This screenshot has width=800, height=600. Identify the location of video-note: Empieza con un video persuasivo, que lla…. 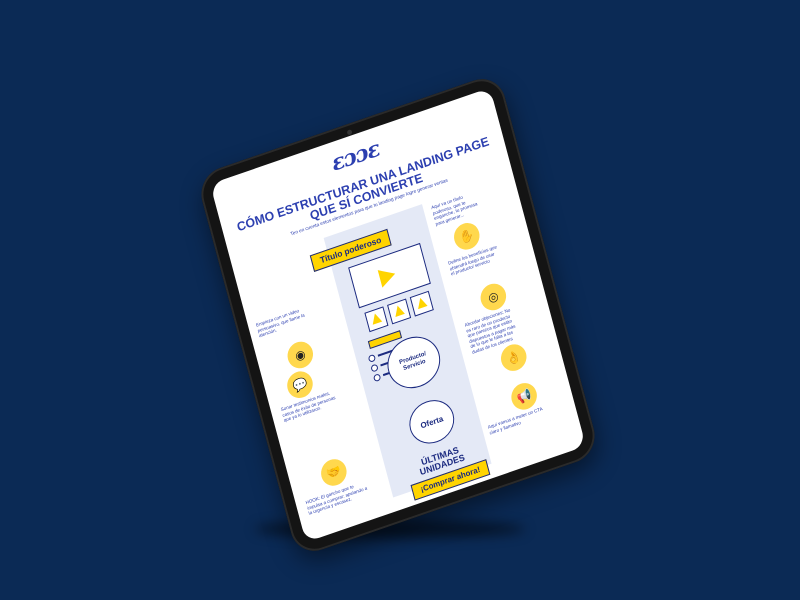
(280, 323).